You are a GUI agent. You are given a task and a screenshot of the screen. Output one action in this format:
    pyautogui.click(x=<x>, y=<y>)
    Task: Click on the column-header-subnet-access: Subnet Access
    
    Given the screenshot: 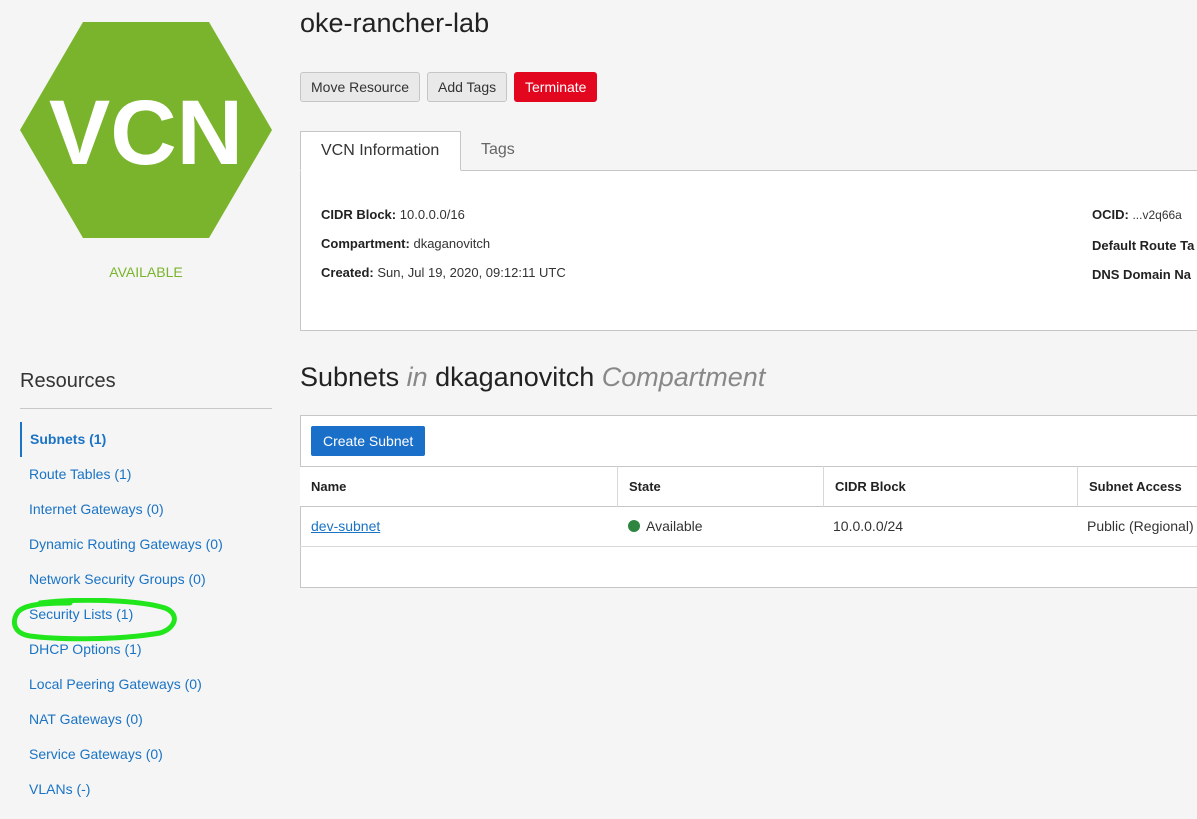 What is the action you would take?
    pyautogui.click(x=1137, y=486)
    